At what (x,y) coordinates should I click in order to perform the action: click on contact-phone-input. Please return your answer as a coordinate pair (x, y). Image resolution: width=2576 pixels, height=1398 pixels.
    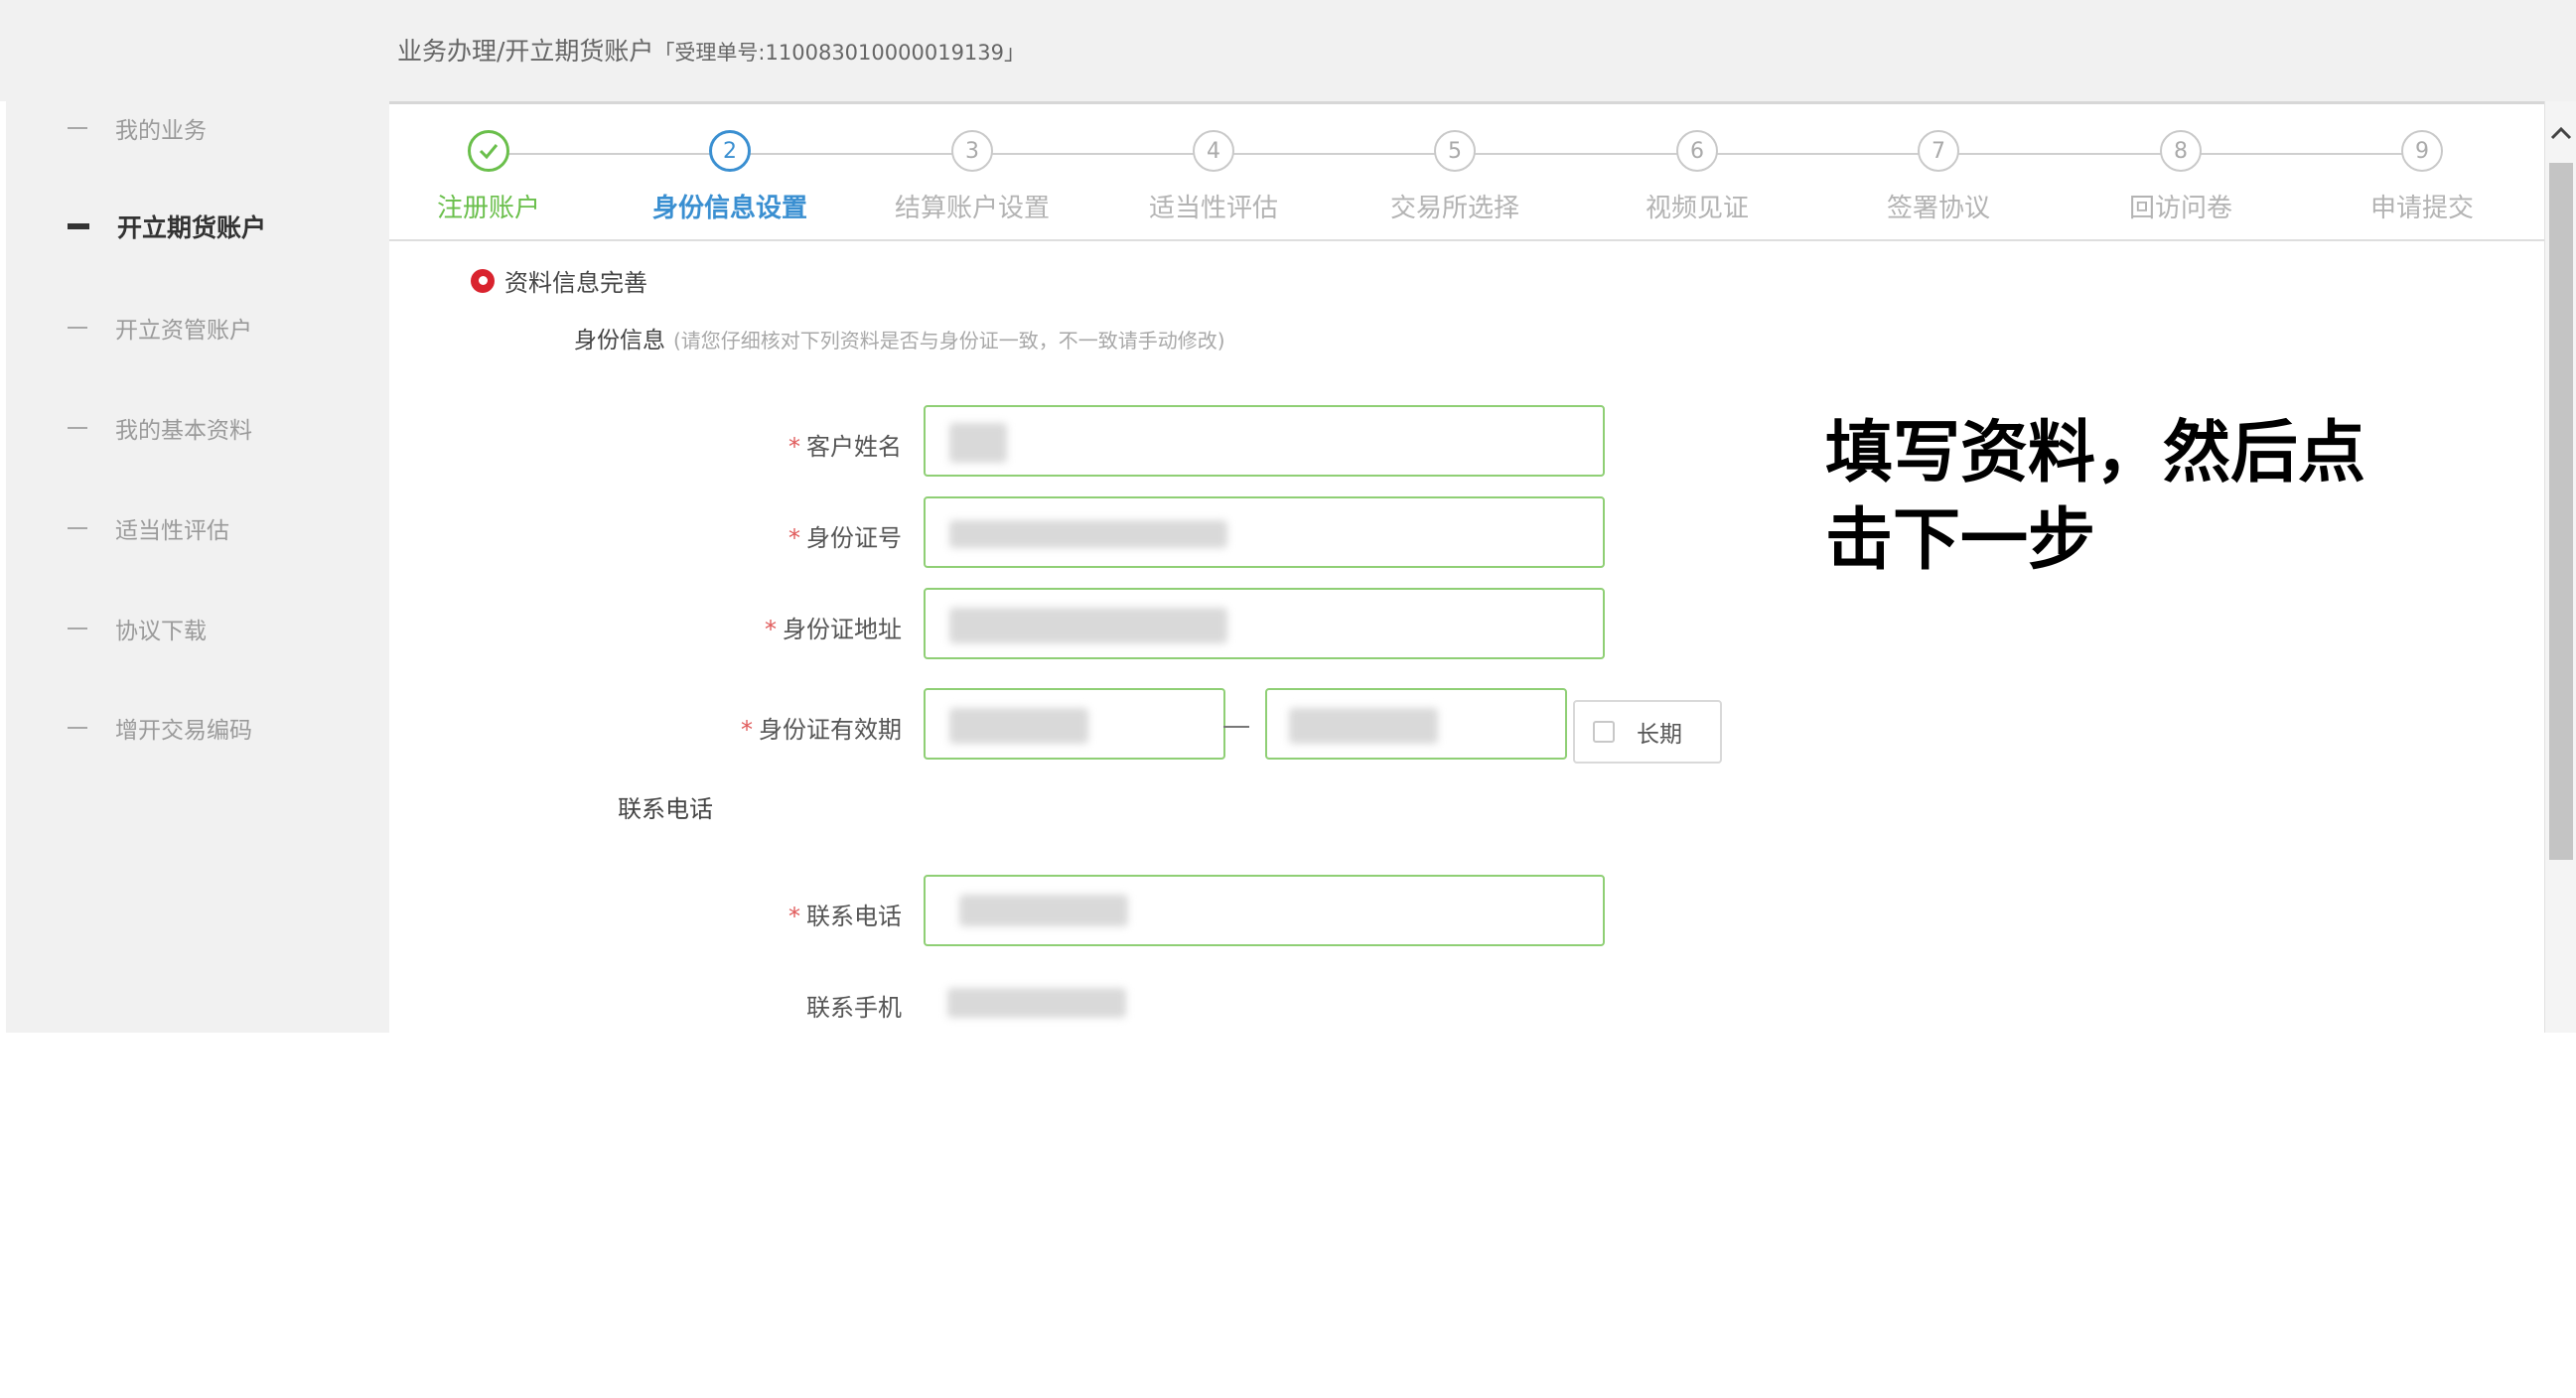
    Looking at the image, I should click on (1265, 910).